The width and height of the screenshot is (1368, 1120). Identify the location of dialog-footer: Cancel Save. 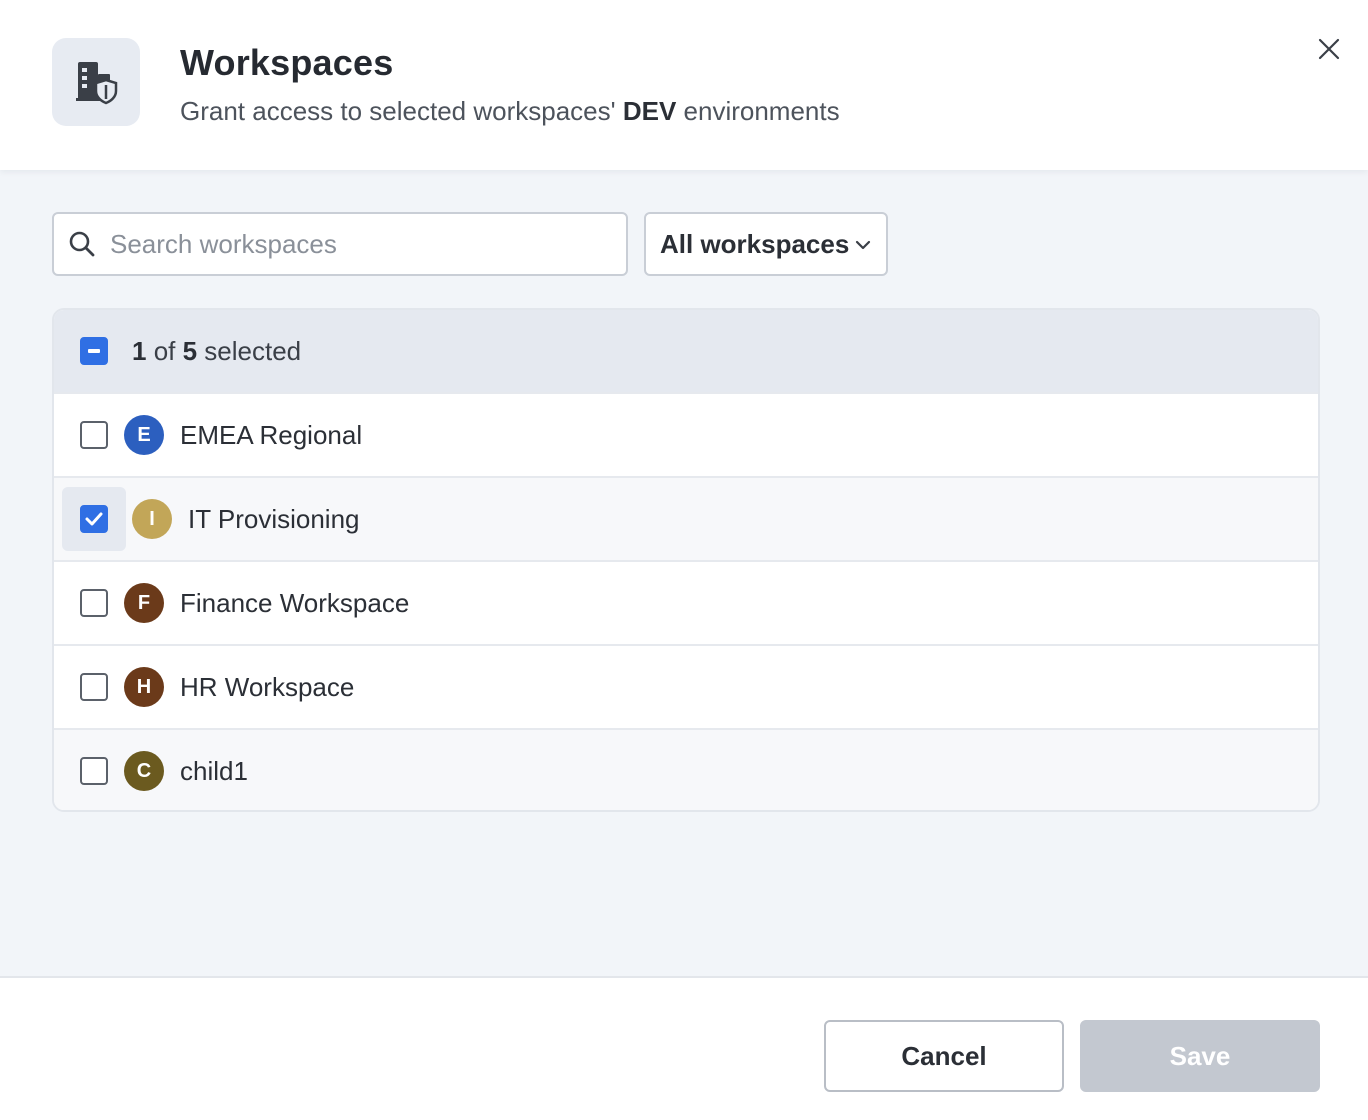
(684, 1048).